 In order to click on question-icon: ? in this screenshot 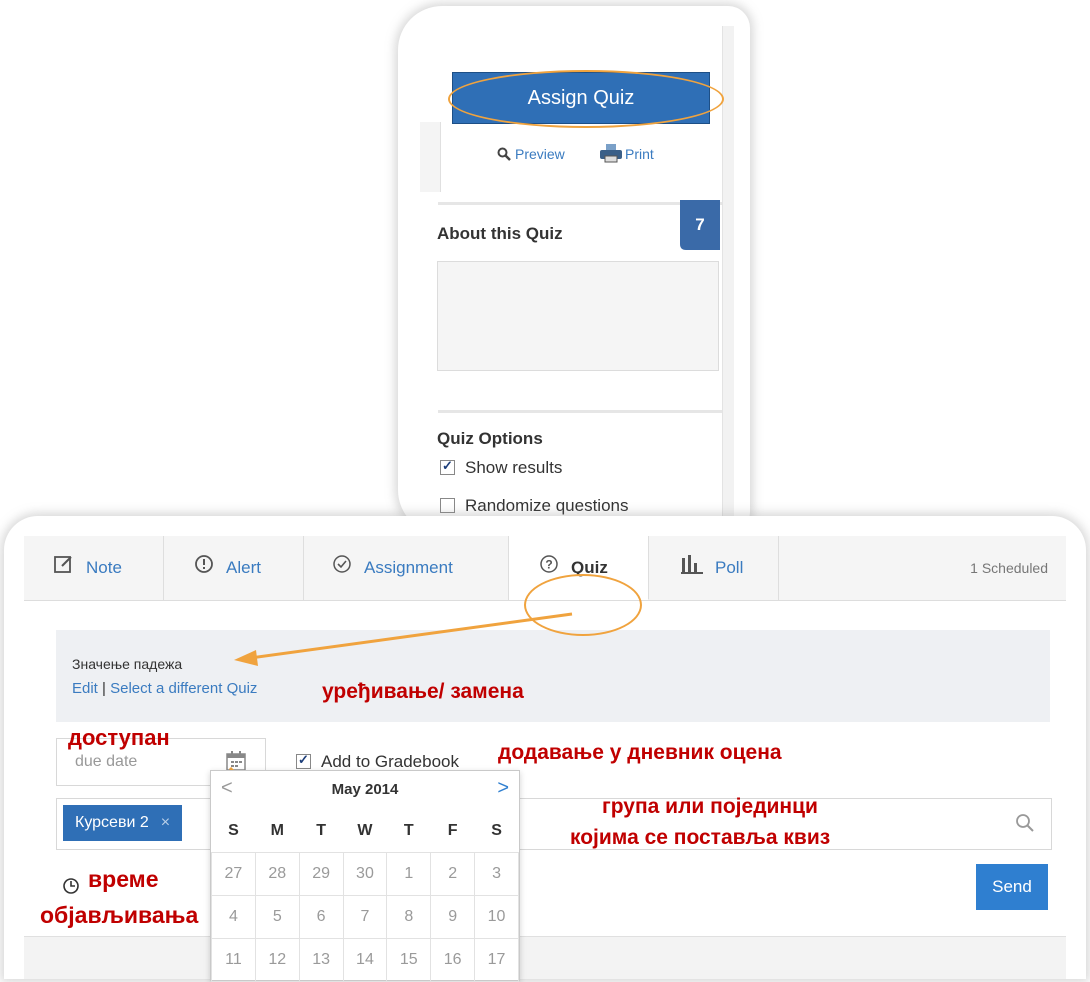, I will do `click(549, 569)`.